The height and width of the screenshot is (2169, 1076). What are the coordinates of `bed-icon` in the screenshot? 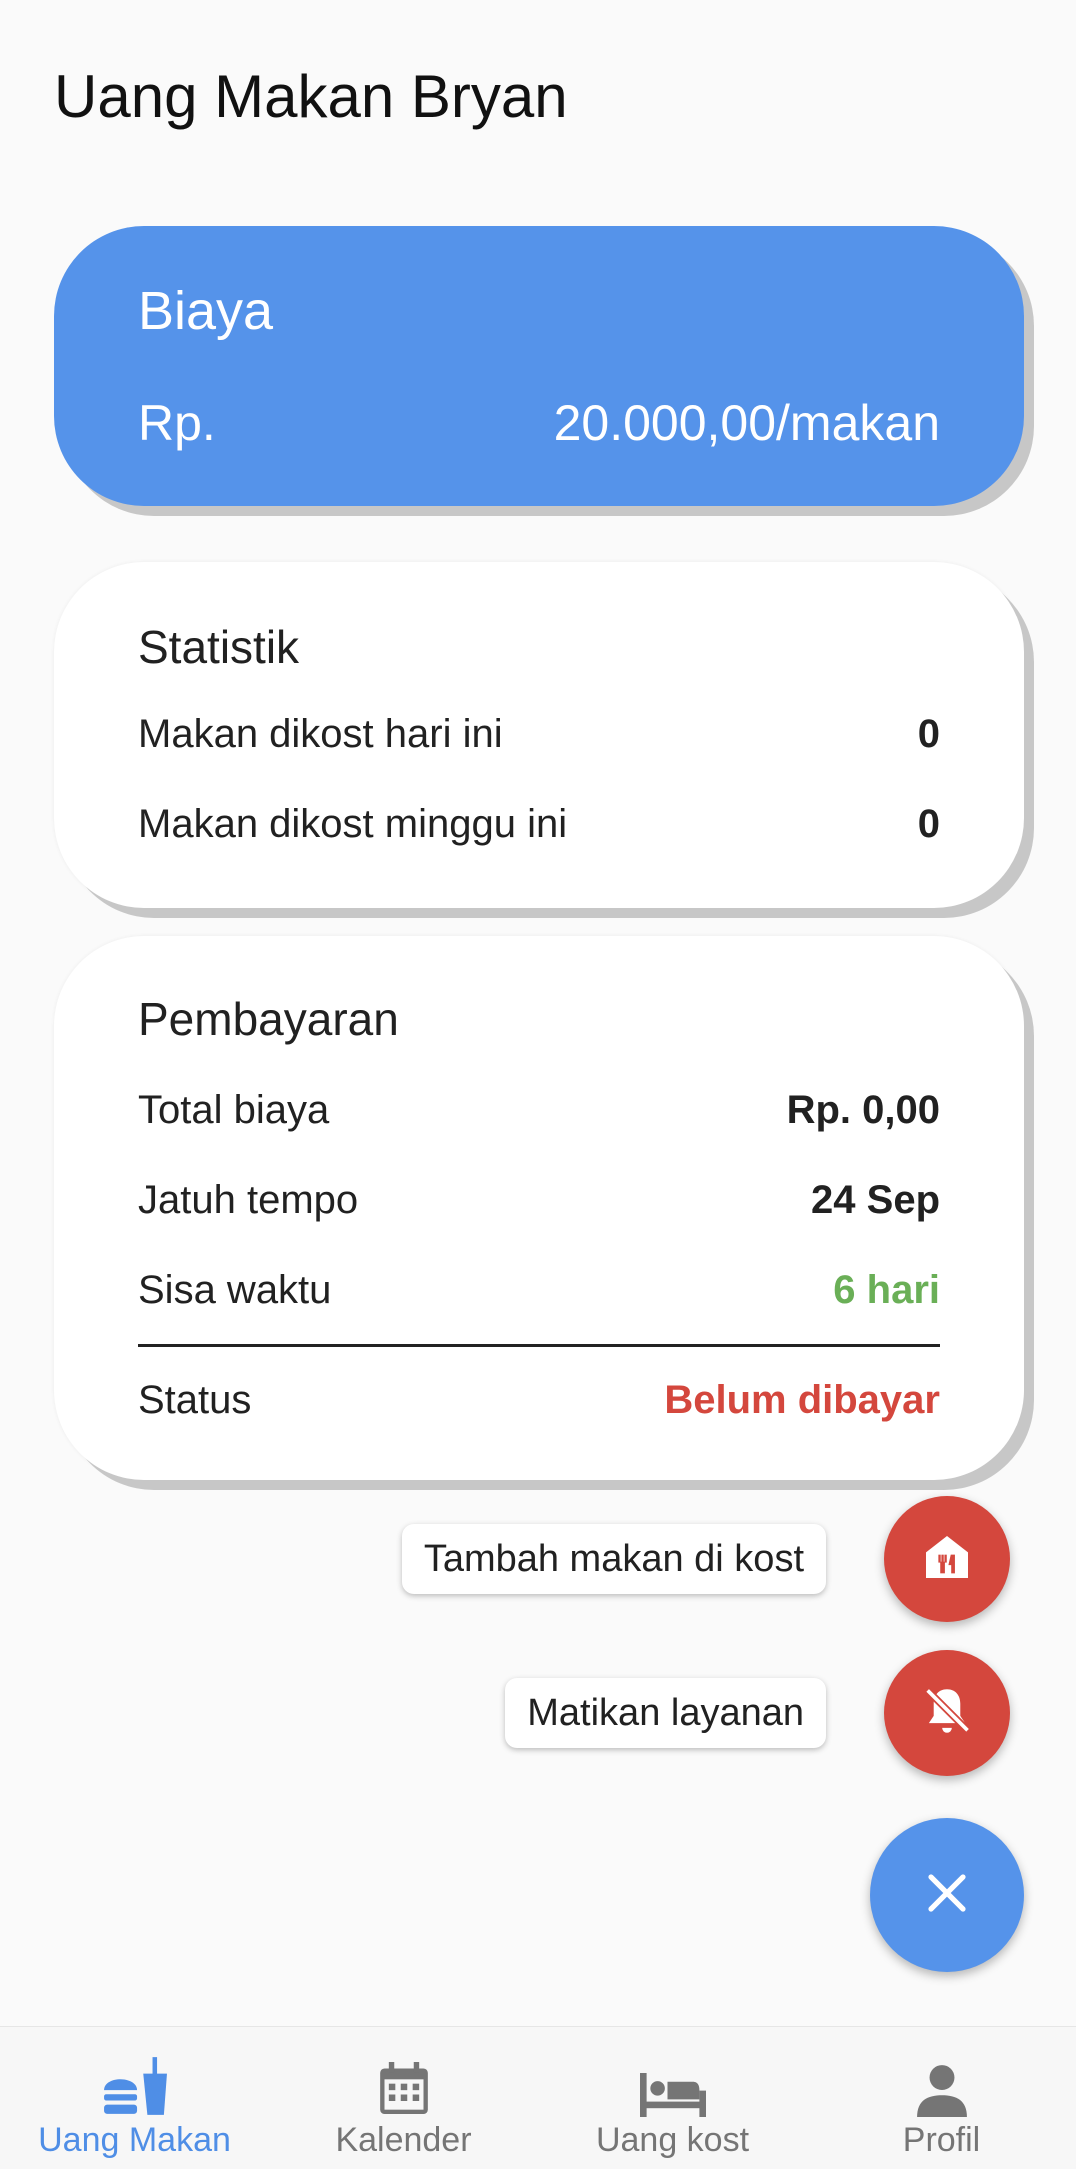 It's located at (672, 2086).